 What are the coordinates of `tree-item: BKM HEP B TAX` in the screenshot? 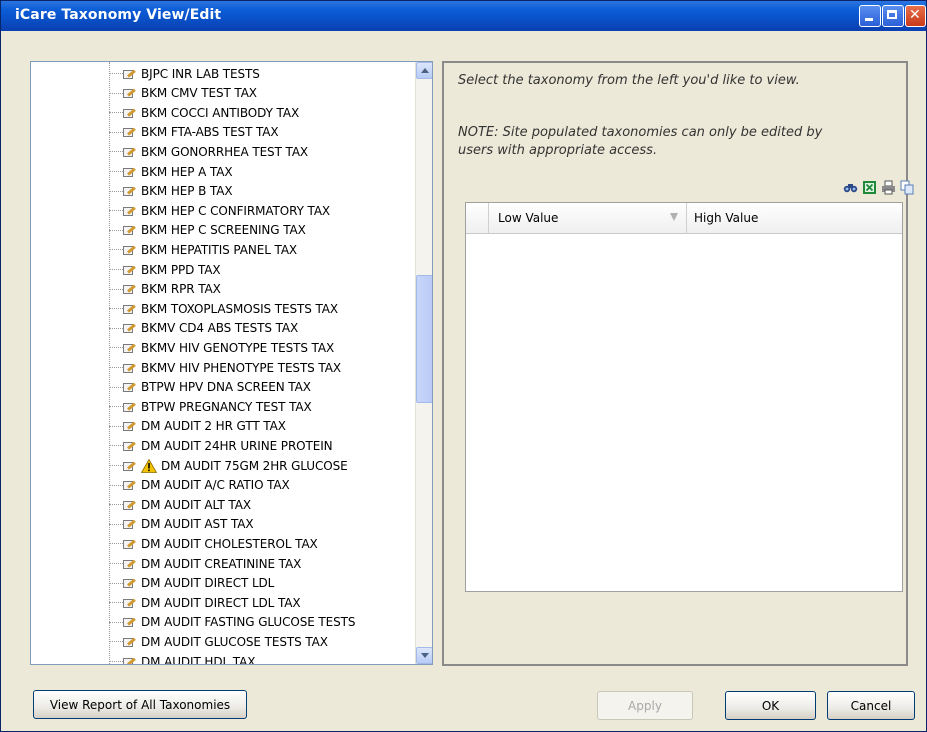 It's located at (171, 191).